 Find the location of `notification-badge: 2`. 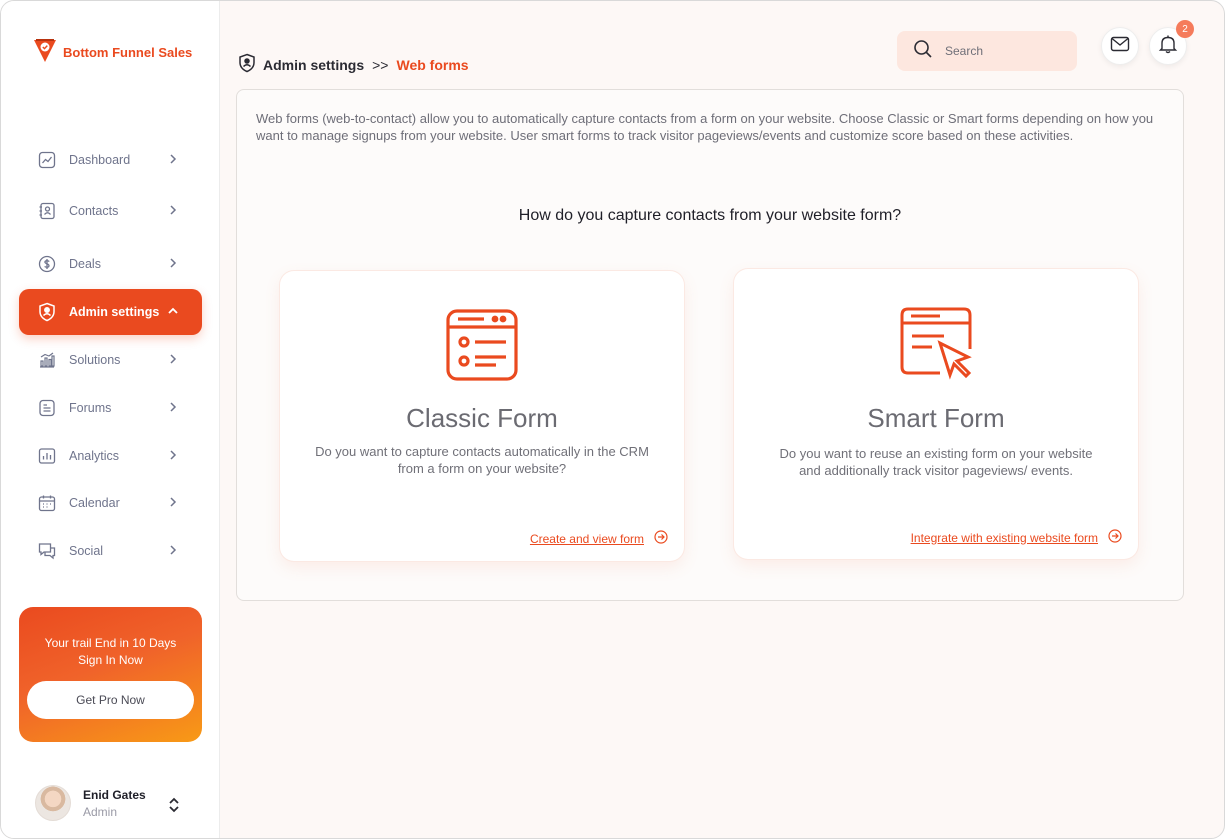

notification-badge: 2 is located at coordinates (1185, 29).